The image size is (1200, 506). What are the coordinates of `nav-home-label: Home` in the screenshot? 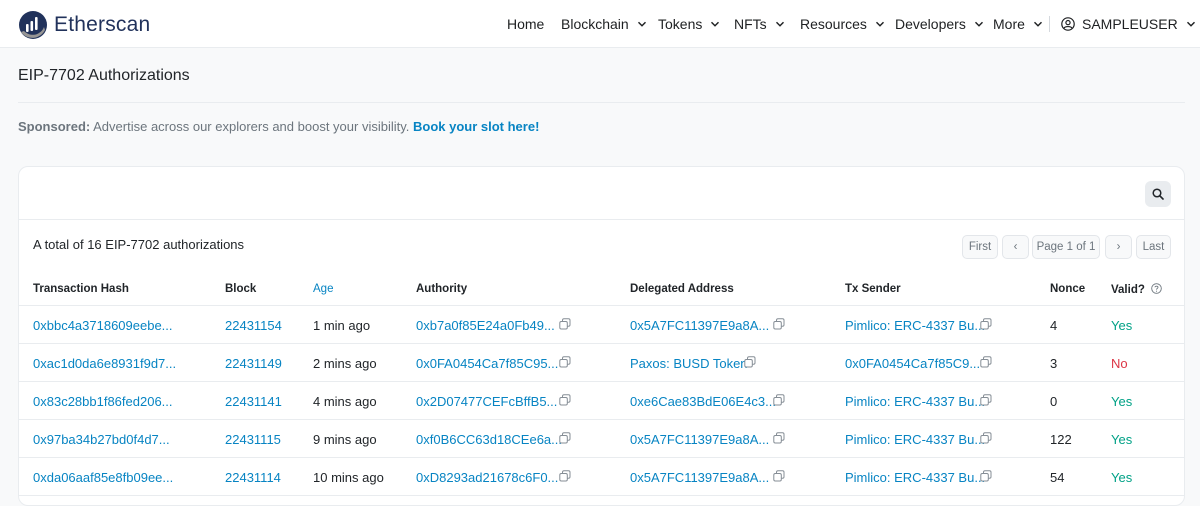 It's located at (526, 24).